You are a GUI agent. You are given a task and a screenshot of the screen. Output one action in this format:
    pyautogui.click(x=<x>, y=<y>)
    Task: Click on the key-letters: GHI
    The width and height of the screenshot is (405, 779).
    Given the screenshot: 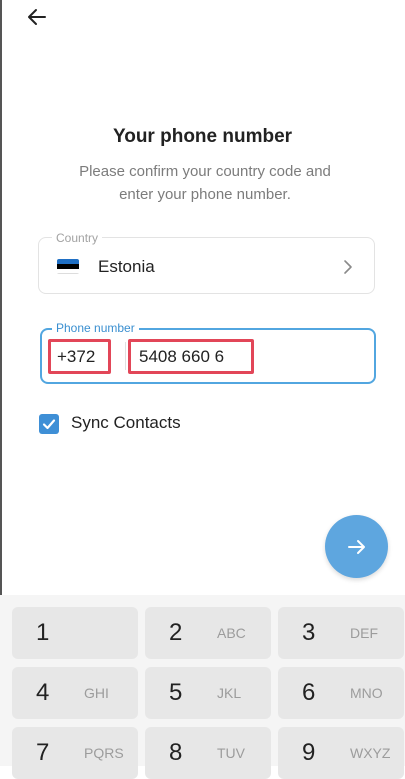 What is the action you would take?
    pyautogui.click(x=96, y=693)
    